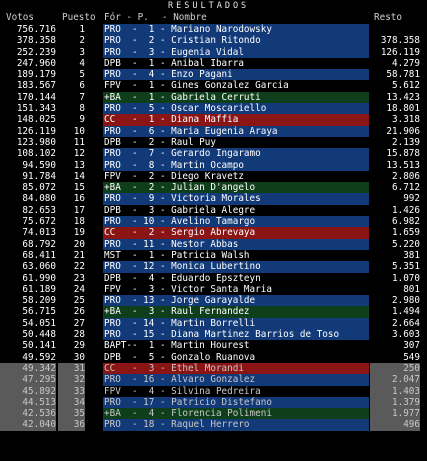 This screenshot has width=427, height=461. I want to click on cell-votos: 756.716, so click(36, 29).